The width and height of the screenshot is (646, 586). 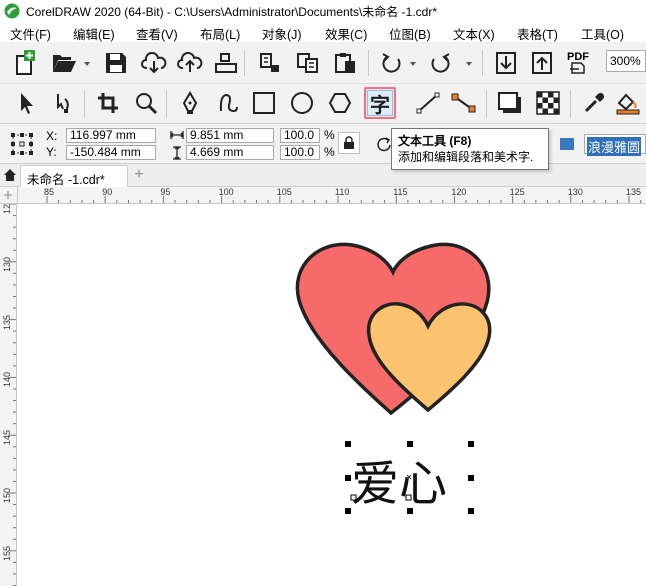 What do you see at coordinates (469, 64) in the screenshot?
I see `redo-dropdown-arrow-icon` at bounding box center [469, 64].